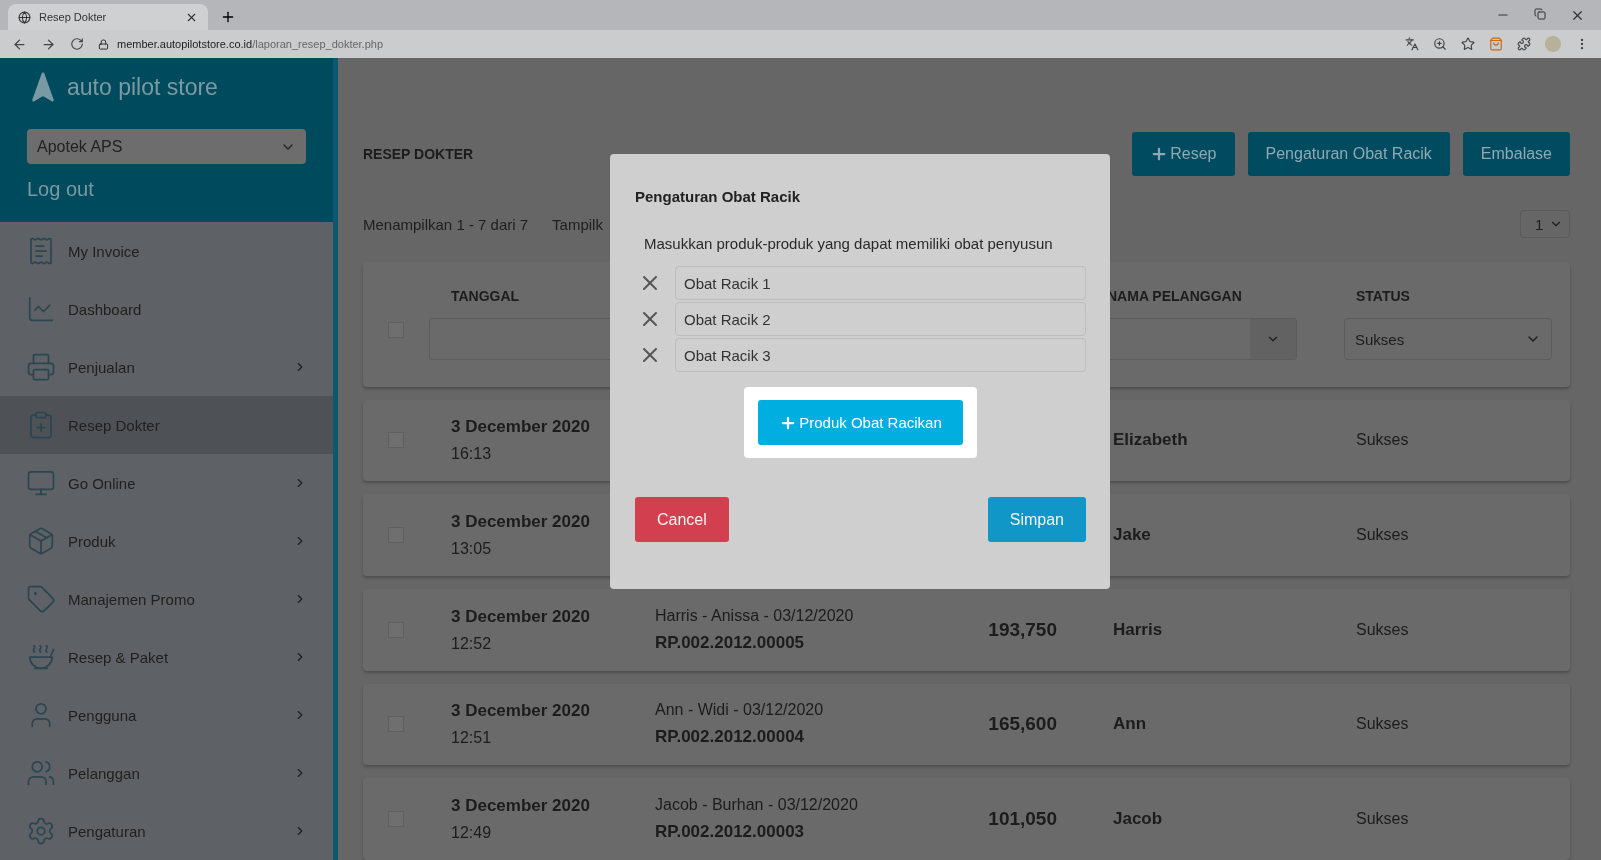  I want to click on code-text: RP.002.2012.00004, so click(730, 737).